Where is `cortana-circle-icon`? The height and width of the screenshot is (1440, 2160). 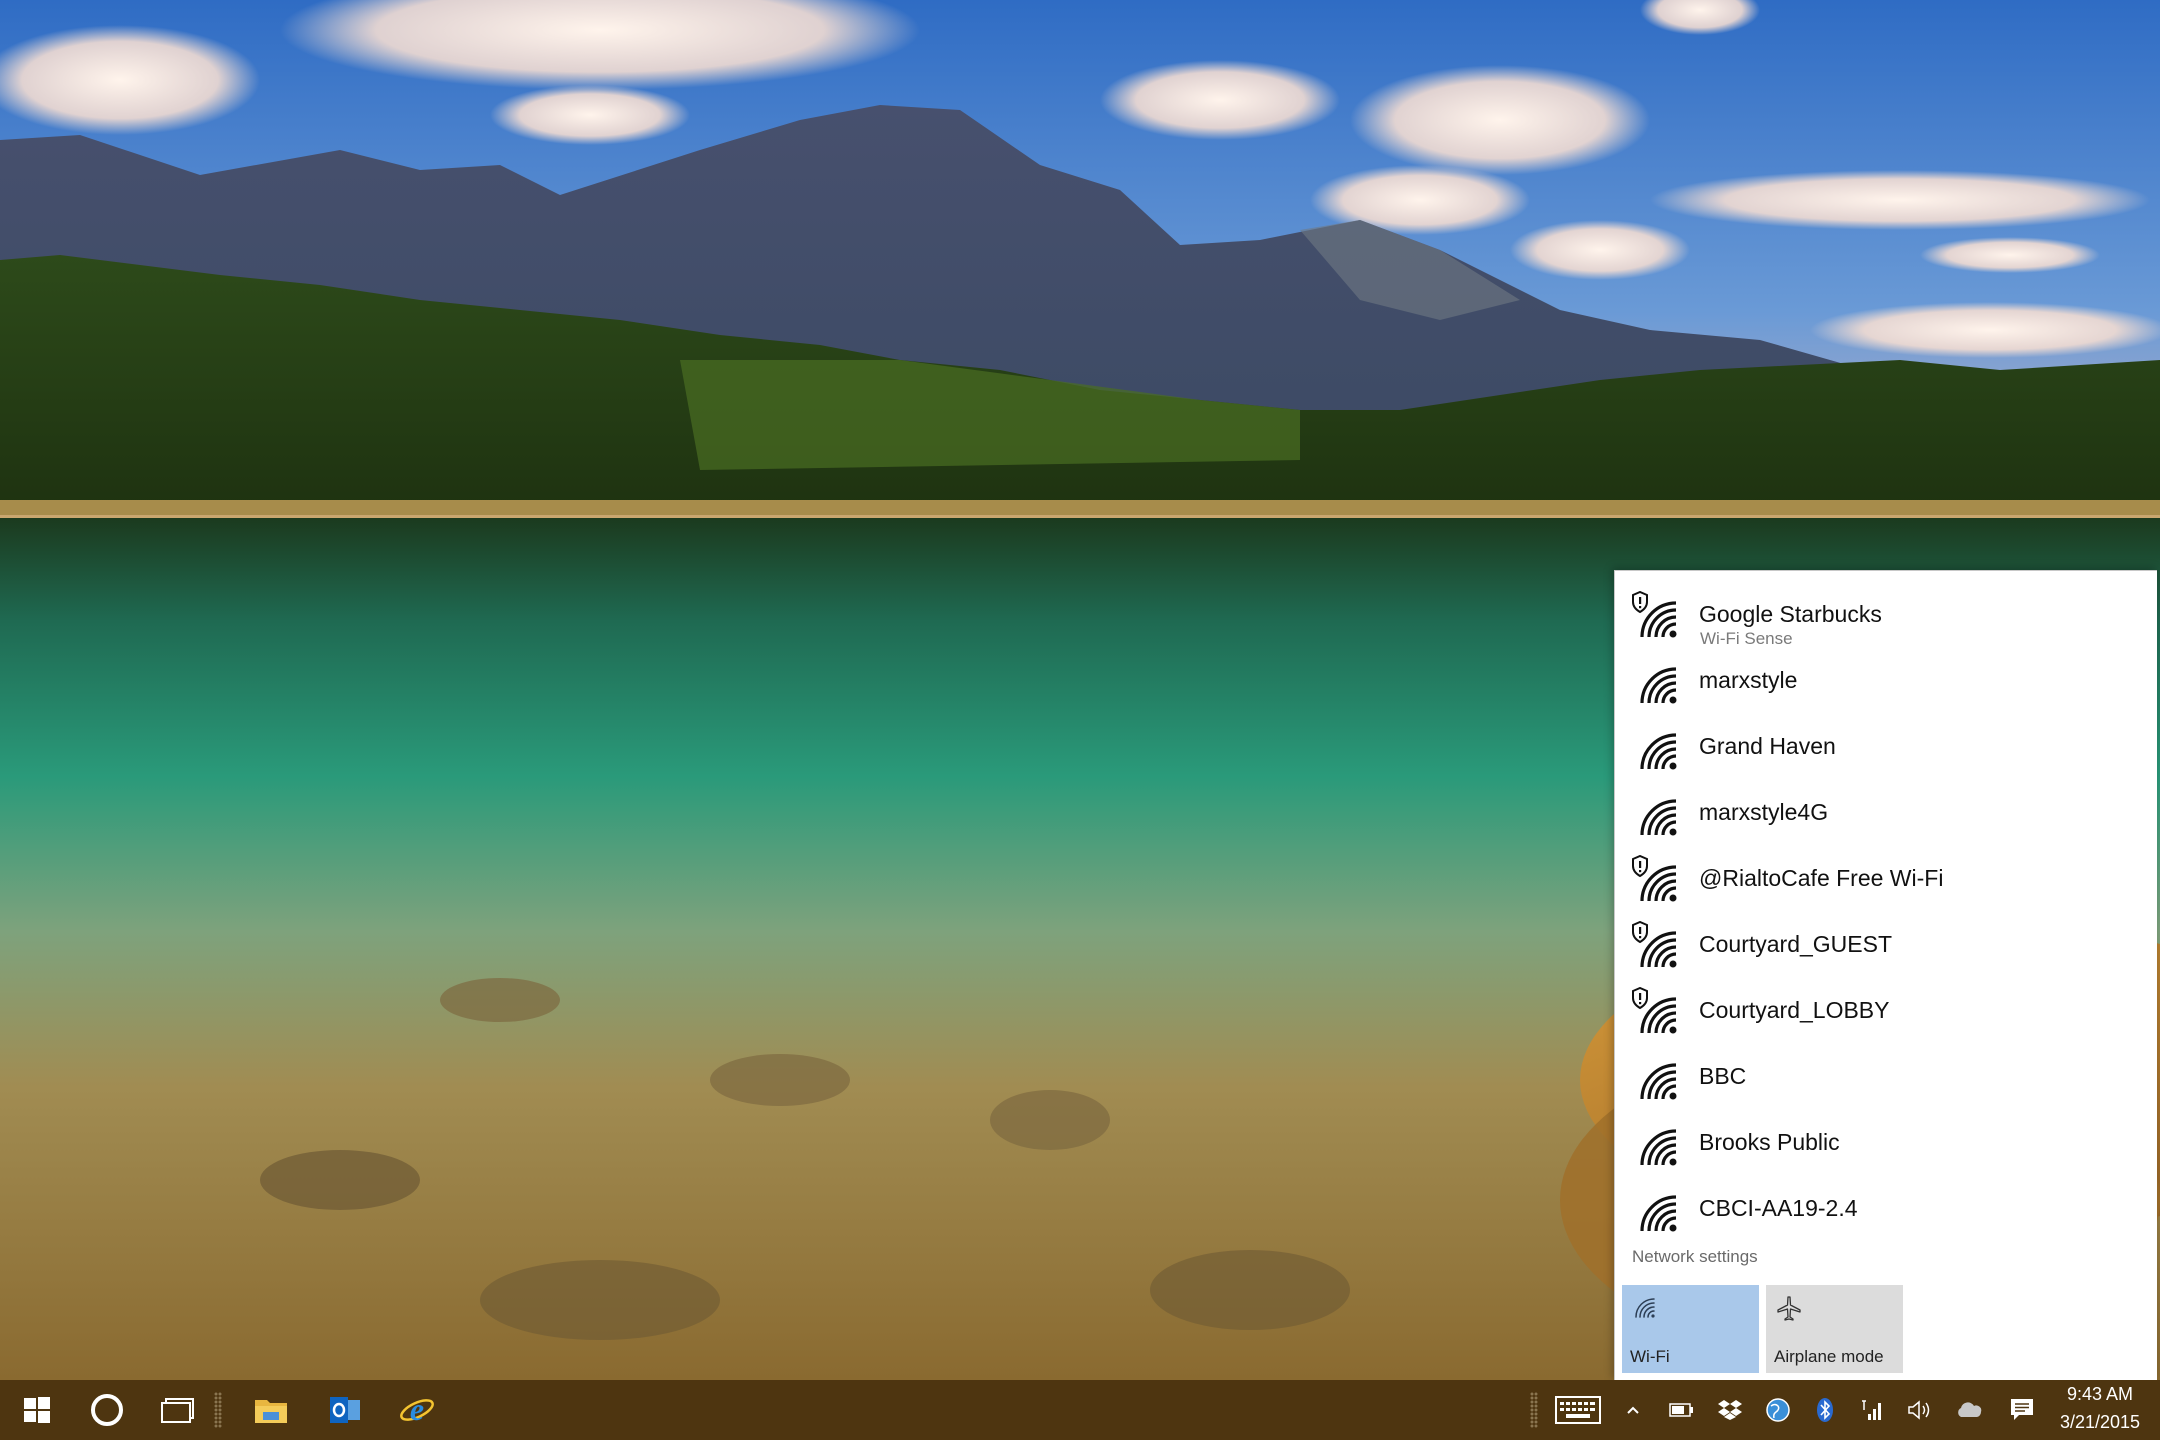 cortana-circle-icon is located at coordinates (107, 1410).